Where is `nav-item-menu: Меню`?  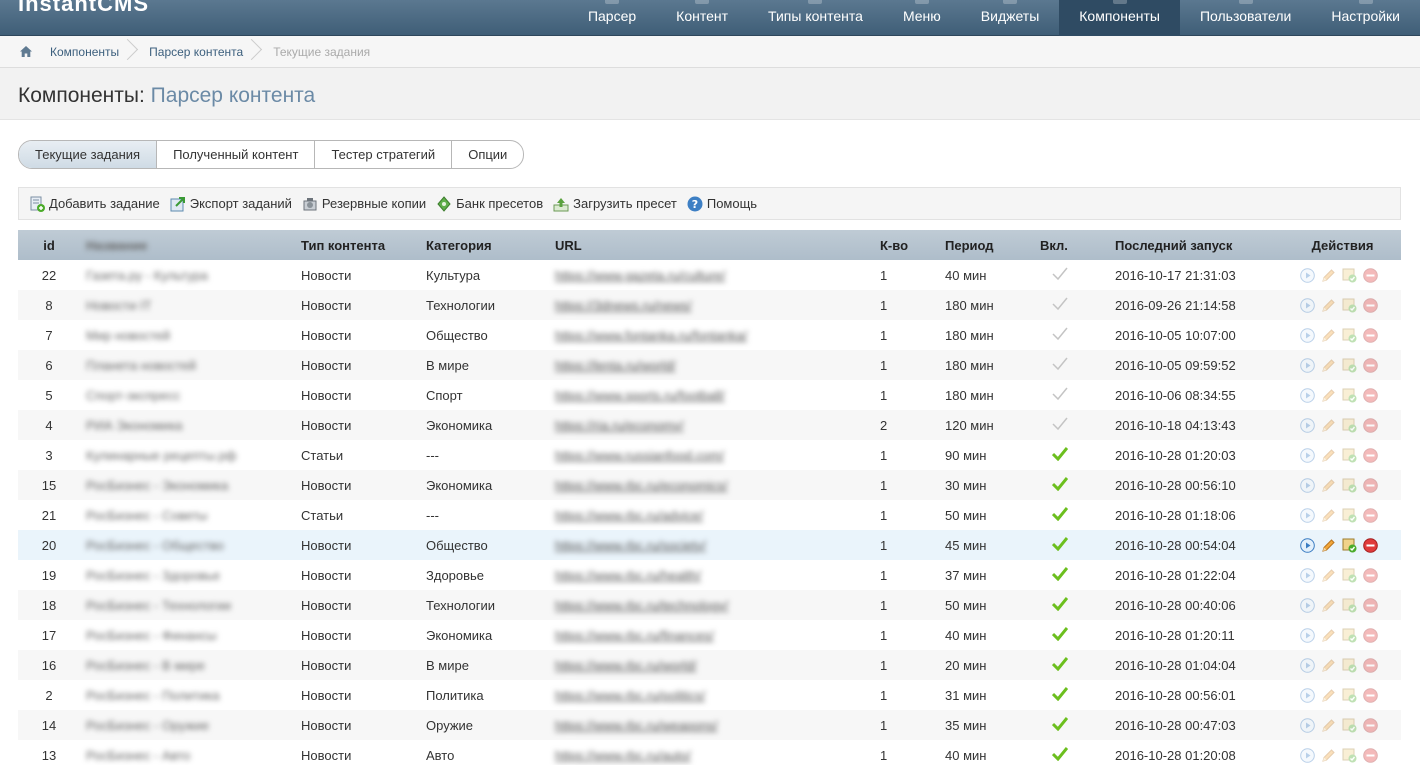 nav-item-menu: Меню is located at coordinates (922, 18).